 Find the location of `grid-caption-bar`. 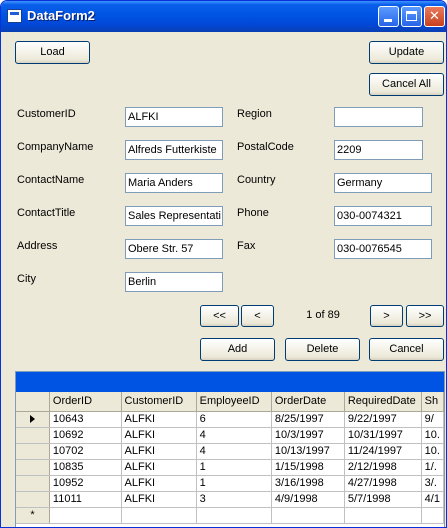

grid-caption-bar is located at coordinates (230, 382).